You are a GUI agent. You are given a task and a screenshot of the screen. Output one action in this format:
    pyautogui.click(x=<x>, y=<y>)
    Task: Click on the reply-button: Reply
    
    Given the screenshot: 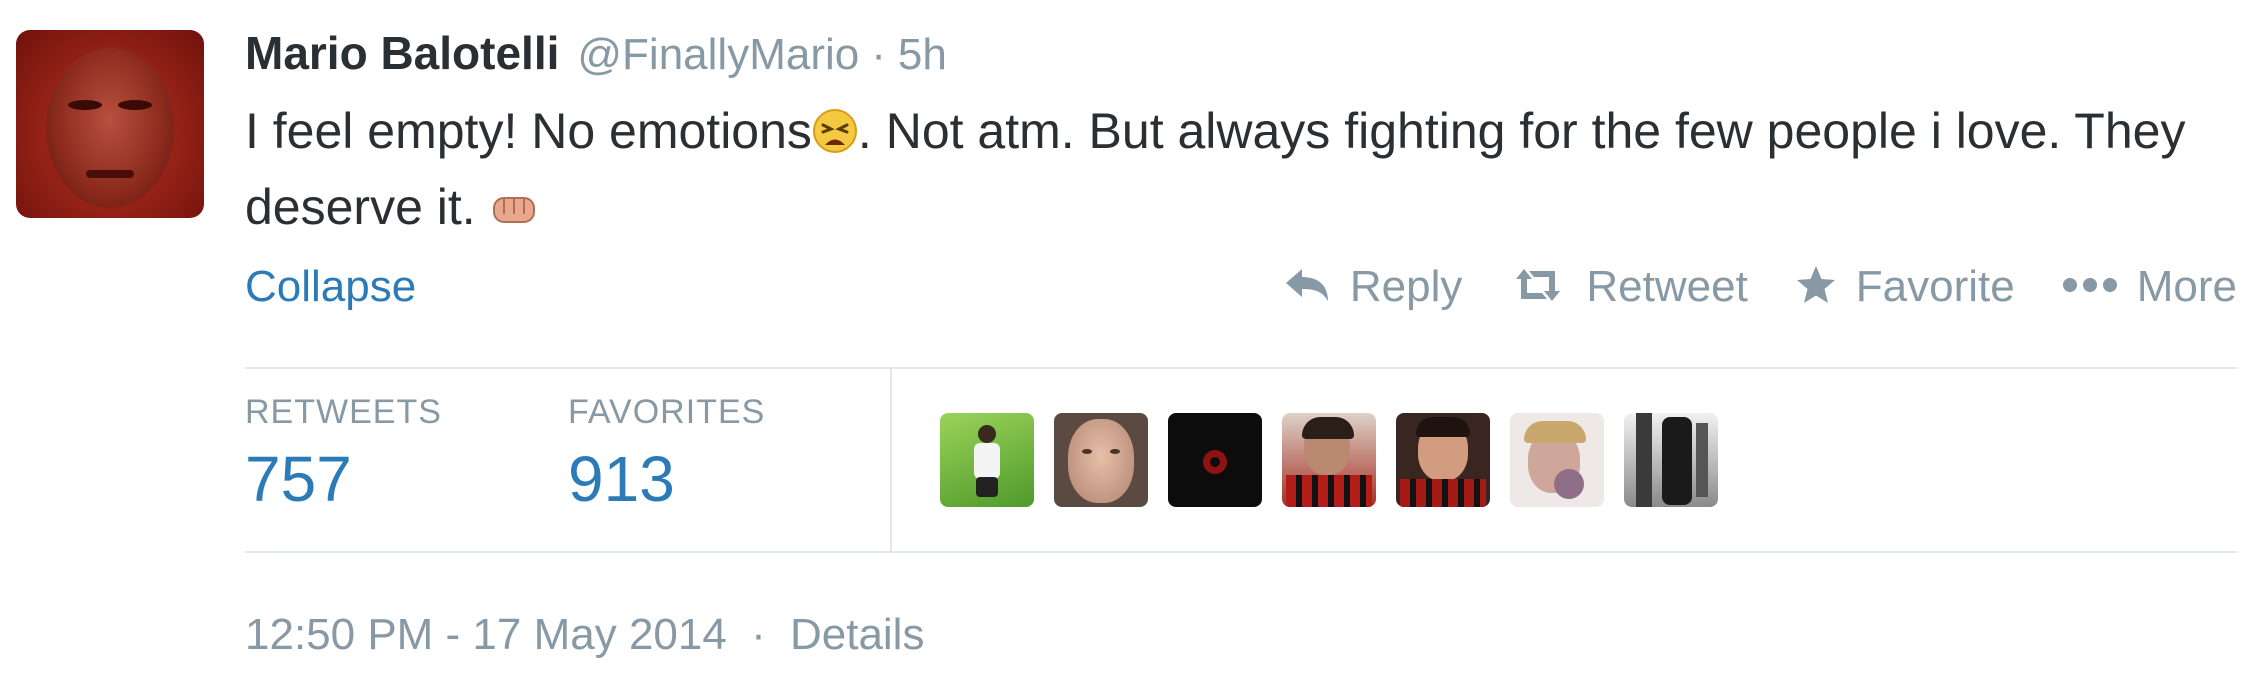 What is the action you would take?
    pyautogui.click(x=1372, y=287)
    